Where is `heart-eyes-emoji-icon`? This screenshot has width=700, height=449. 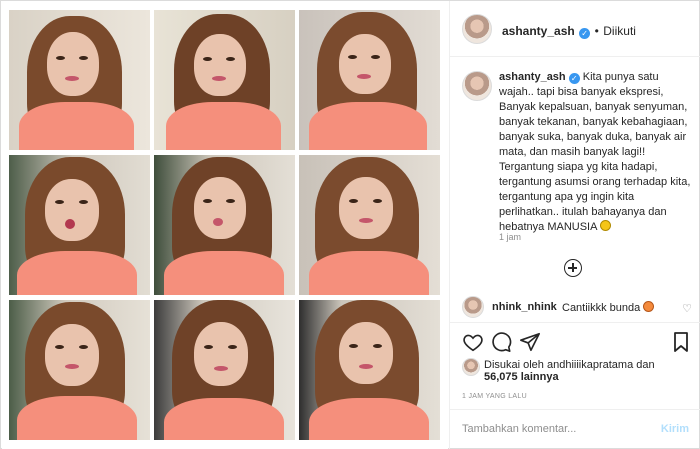
heart-eyes-emoji-icon is located at coordinates (649, 306).